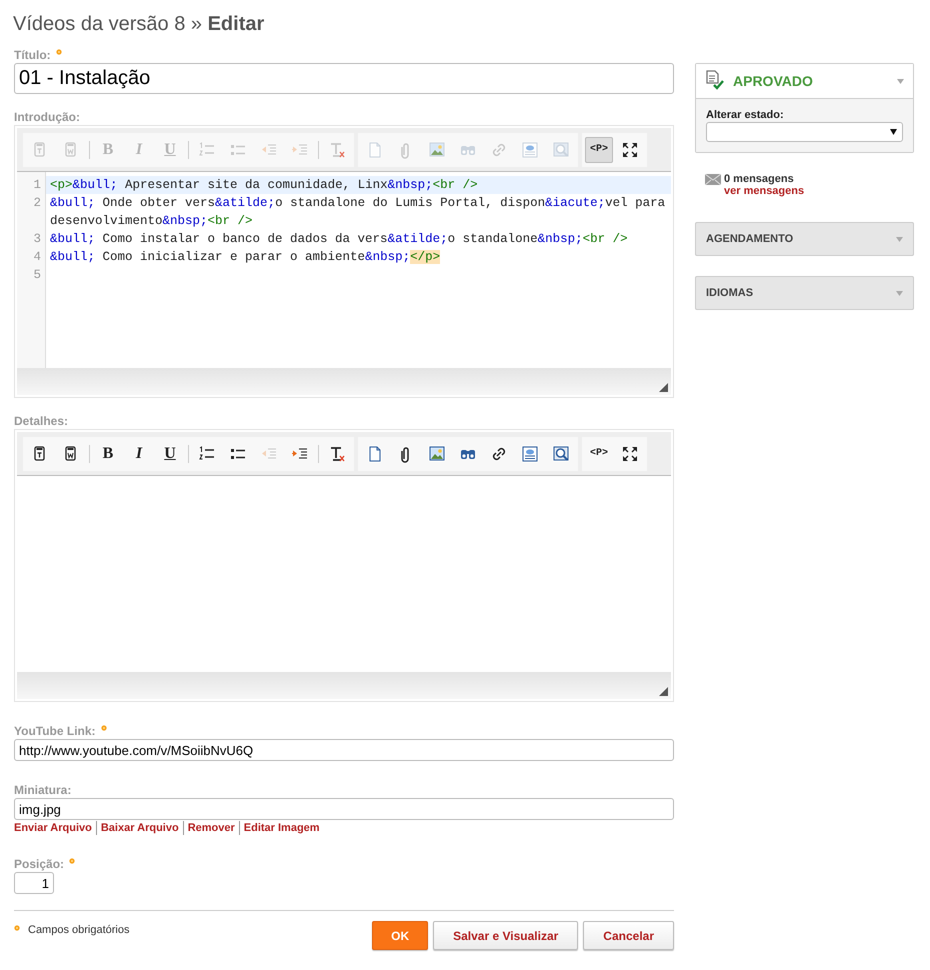 The image size is (930, 970). Describe the element at coordinates (759, 179) in the screenshot. I see `message-count: 0 mensagens` at that location.